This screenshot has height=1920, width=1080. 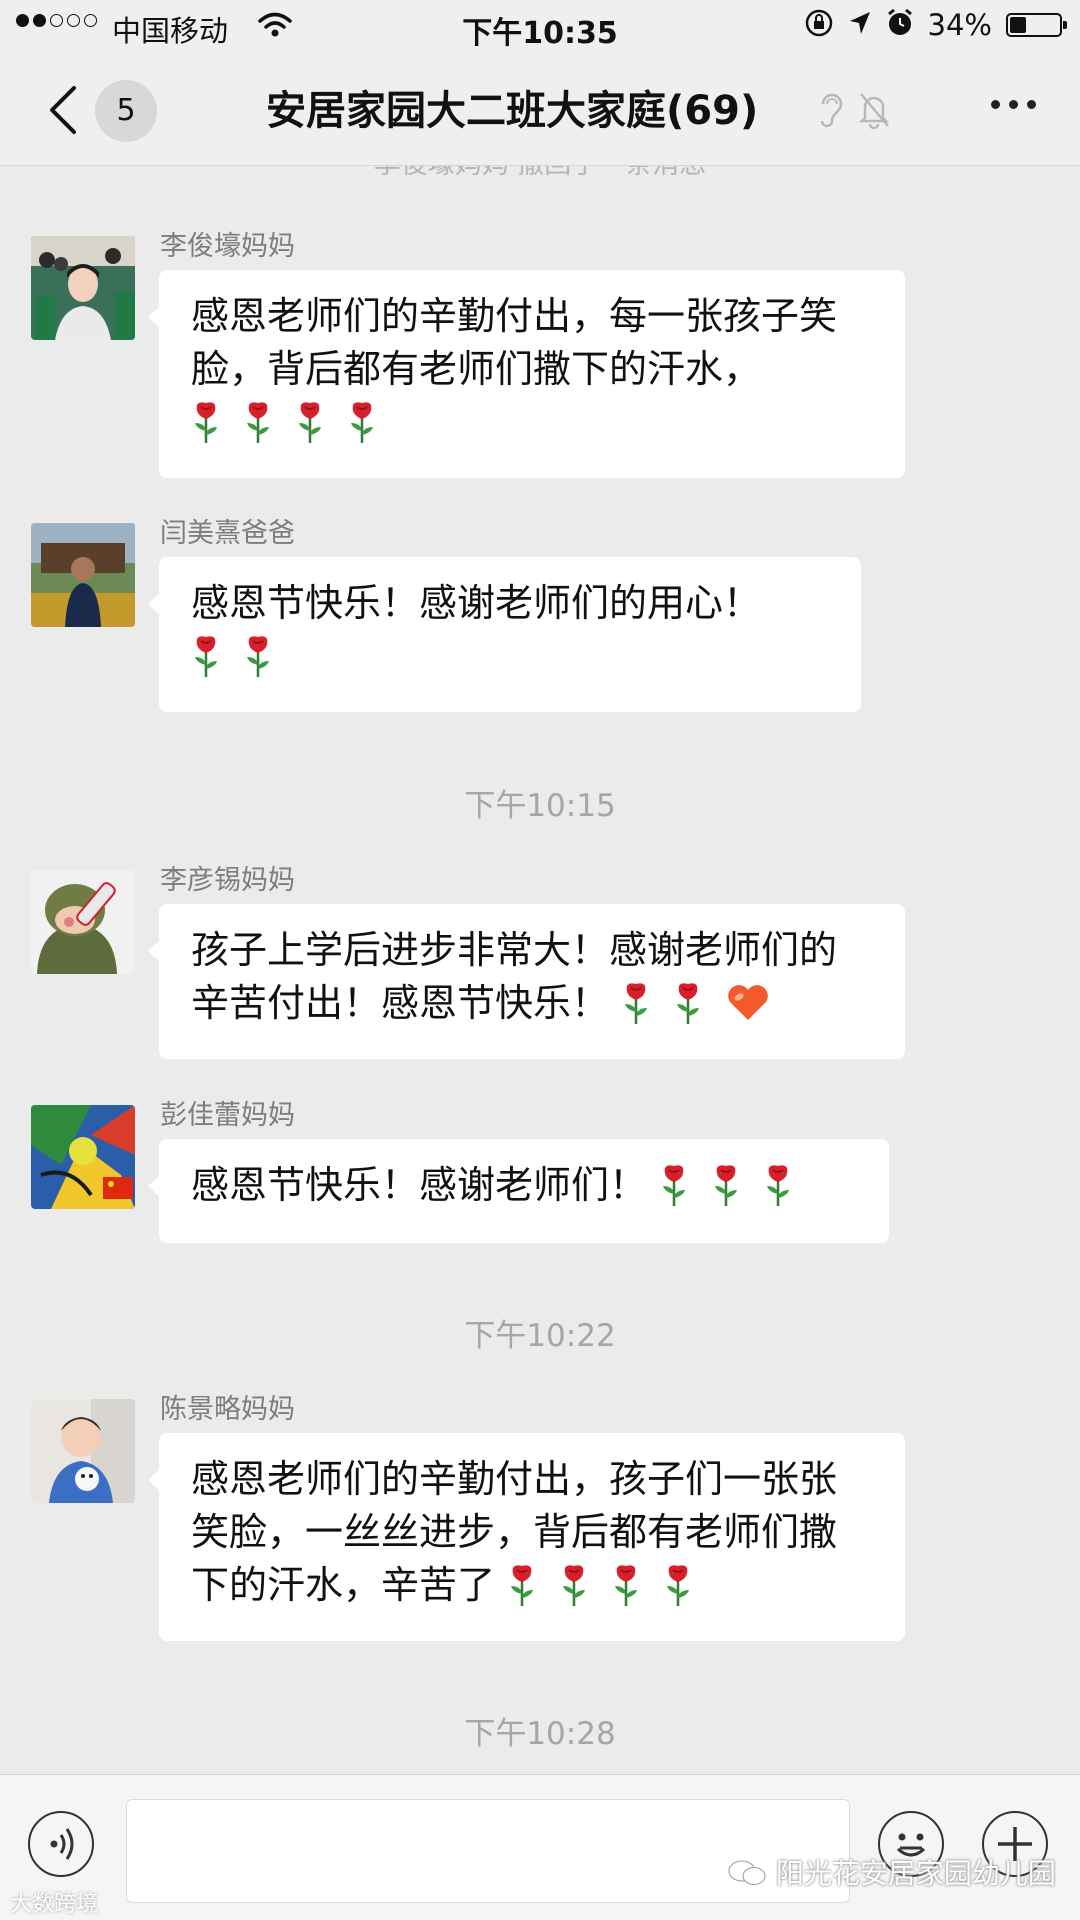 What do you see at coordinates (227, 1409) in the screenshot?
I see `sender-name: 陈景略妈妈` at bounding box center [227, 1409].